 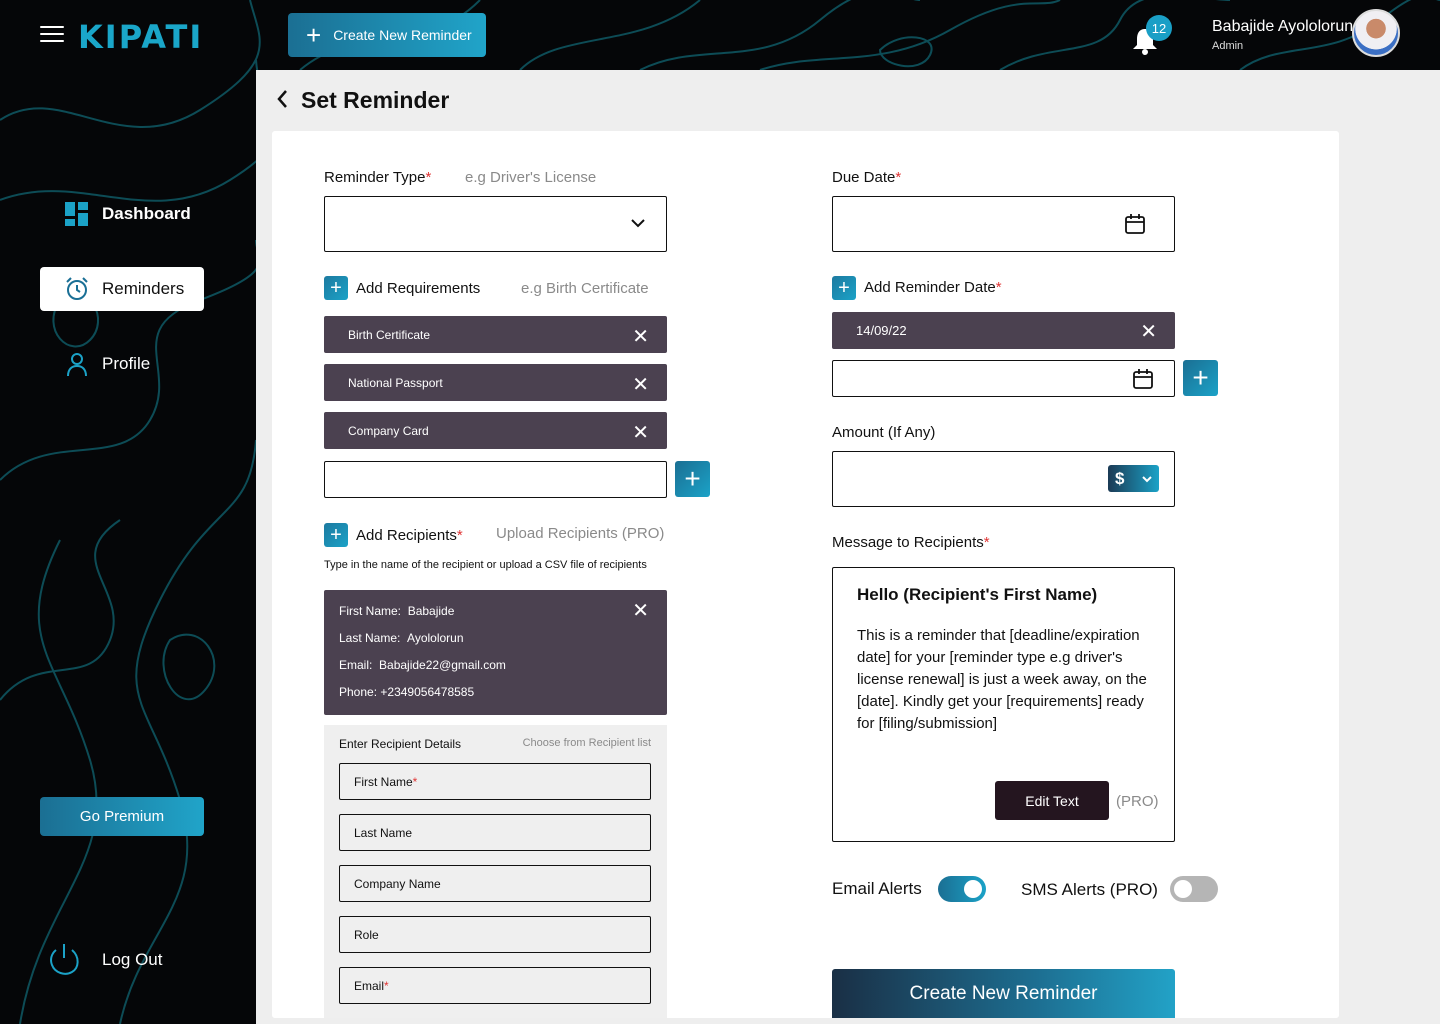 I want to click on recipient-email: Email: Babajide22@gmail.com, so click(x=422, y=665).